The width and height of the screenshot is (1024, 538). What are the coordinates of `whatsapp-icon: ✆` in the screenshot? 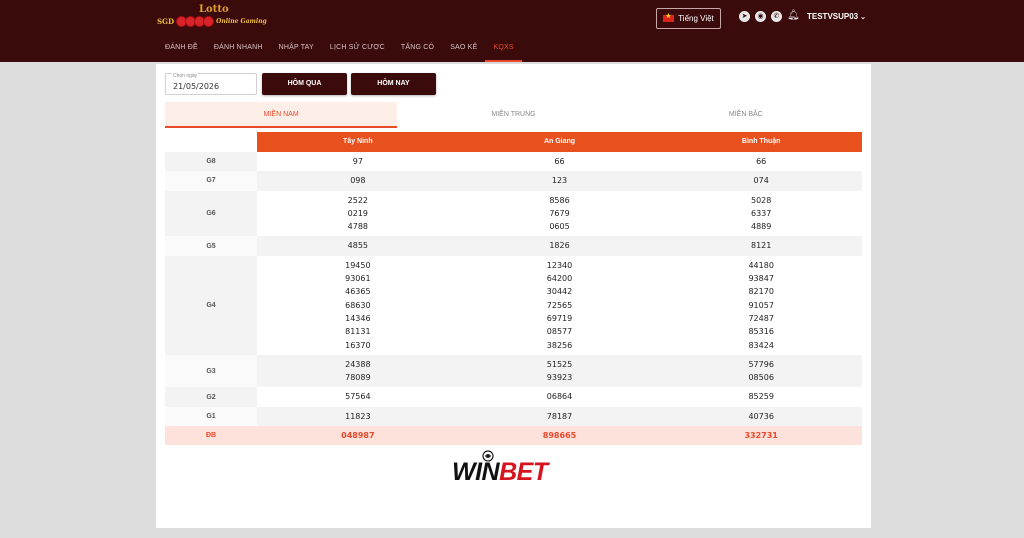 It's located at (776, 16).